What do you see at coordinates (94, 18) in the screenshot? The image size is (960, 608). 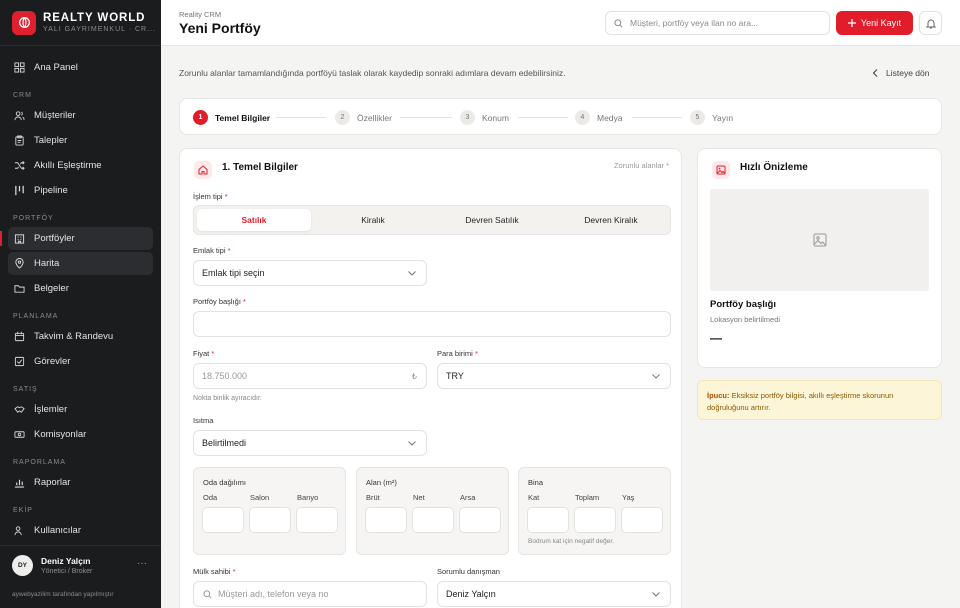 I see `brand-name: REALTY WORLD` at bounding box center [94, 18].